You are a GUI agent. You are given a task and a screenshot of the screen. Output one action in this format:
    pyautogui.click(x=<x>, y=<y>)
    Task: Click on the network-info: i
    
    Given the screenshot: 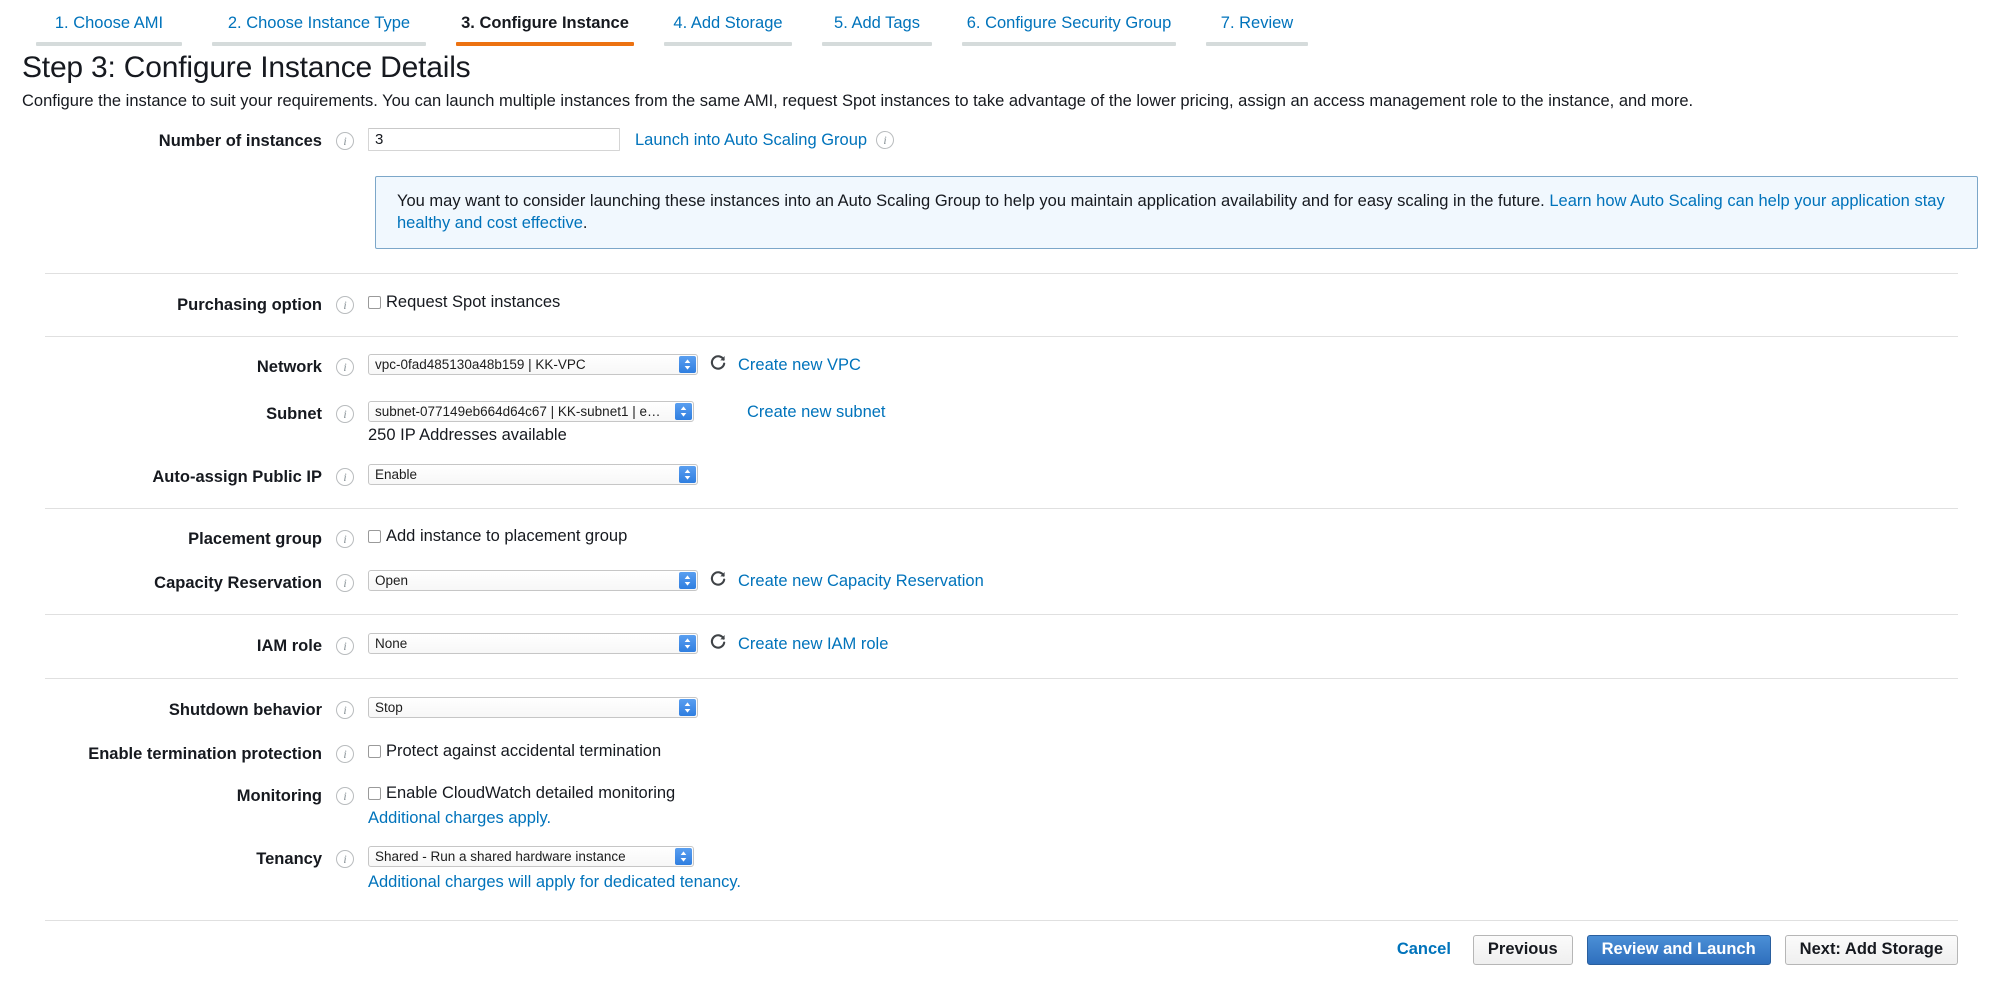 What is the action you would take?
    pyautogui.click(x=345, y=365)
    